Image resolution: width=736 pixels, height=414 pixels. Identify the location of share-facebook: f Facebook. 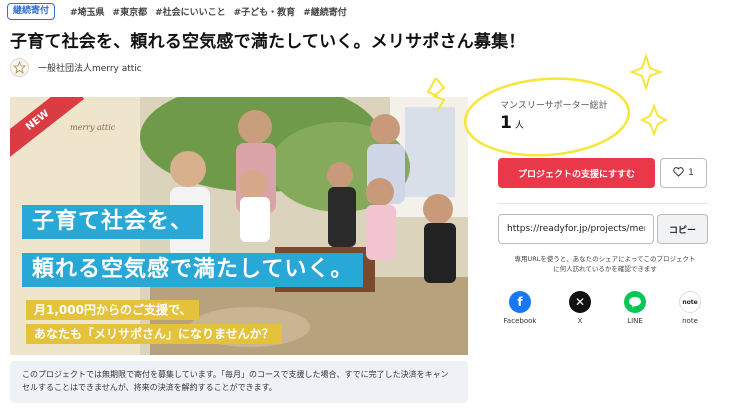
(520, 308).